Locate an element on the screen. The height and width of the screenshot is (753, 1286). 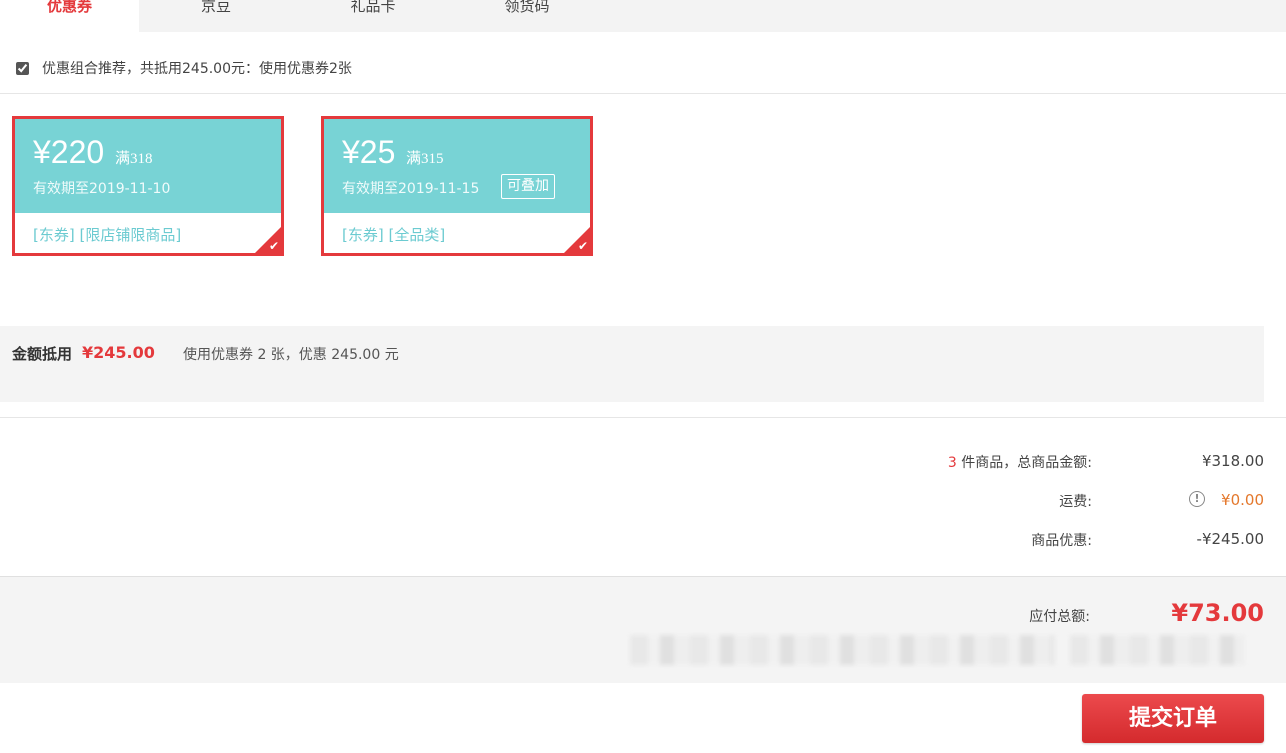
deduction-label: 金额抵用 is located at coordinates (42, 354).